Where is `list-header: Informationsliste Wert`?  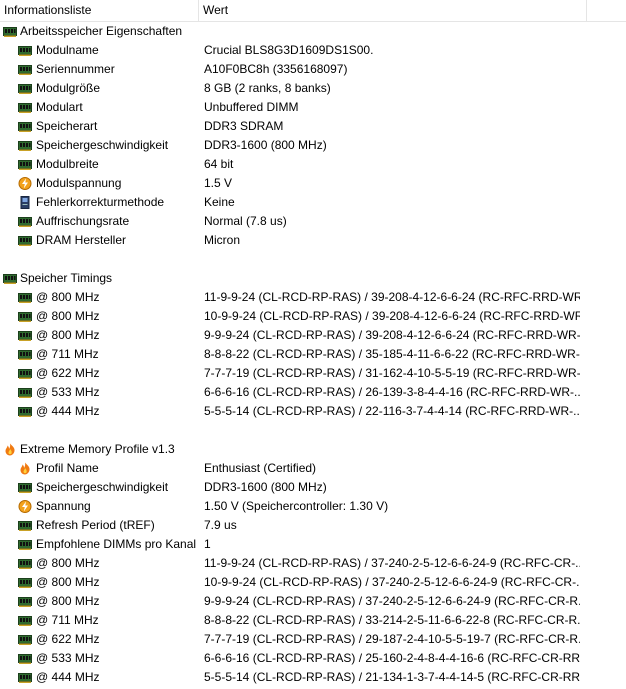 list-header: Informationsliste Wert is located at coordinates (313, 11).